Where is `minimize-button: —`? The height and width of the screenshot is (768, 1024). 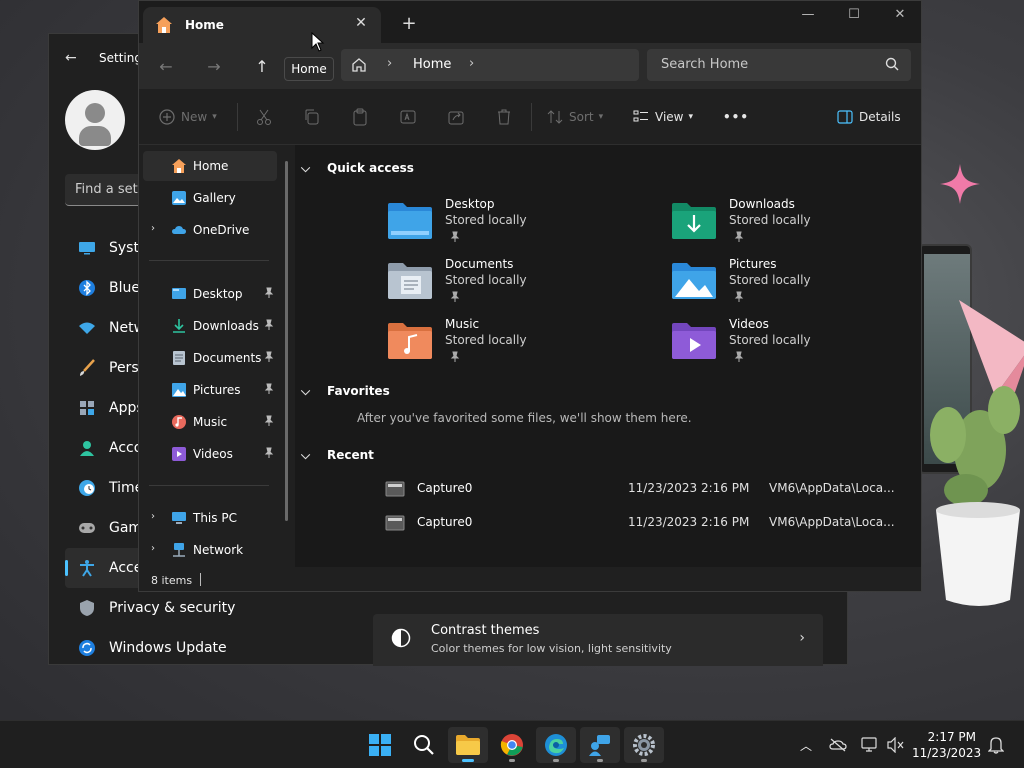 minimize-button: — is located at coordinates (808, 17).